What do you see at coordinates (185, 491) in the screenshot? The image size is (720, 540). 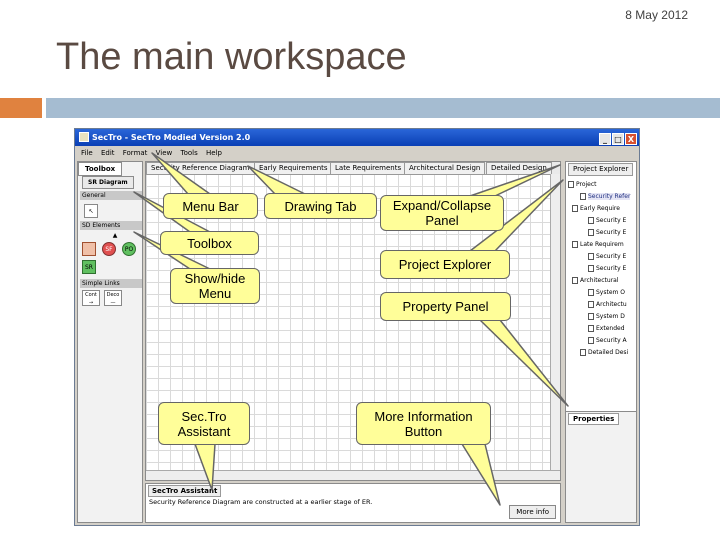 I see `assistant-tab: SecTro Assistant` at bounding box center [185, 491].